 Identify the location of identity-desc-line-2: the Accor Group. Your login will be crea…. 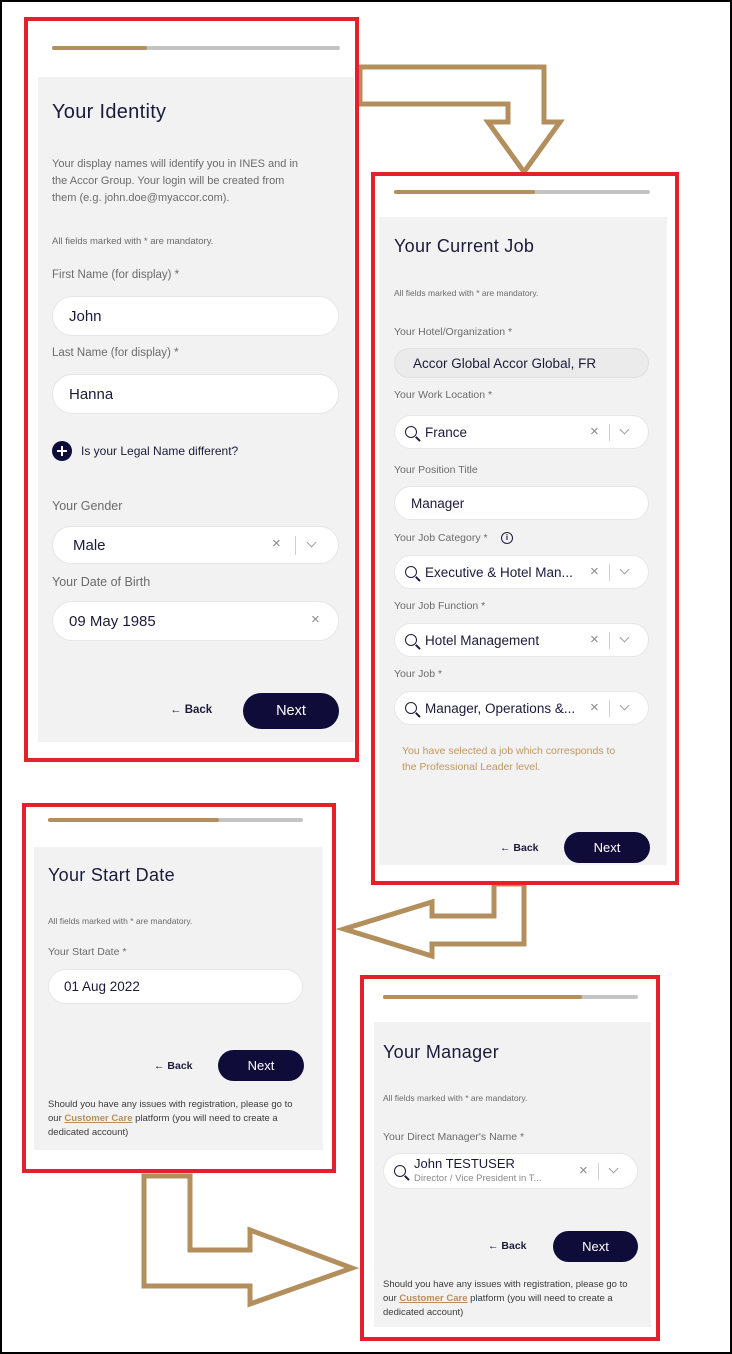
(168, 181).